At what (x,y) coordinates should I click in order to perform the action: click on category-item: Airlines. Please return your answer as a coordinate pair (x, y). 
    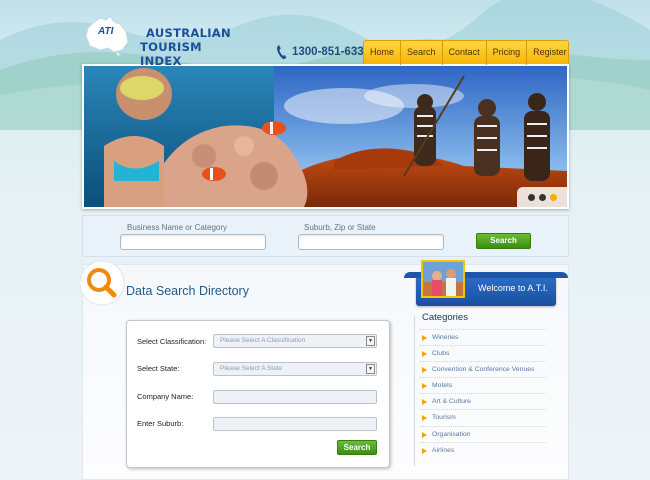
    Looking at the image, I should click on (483, 449).